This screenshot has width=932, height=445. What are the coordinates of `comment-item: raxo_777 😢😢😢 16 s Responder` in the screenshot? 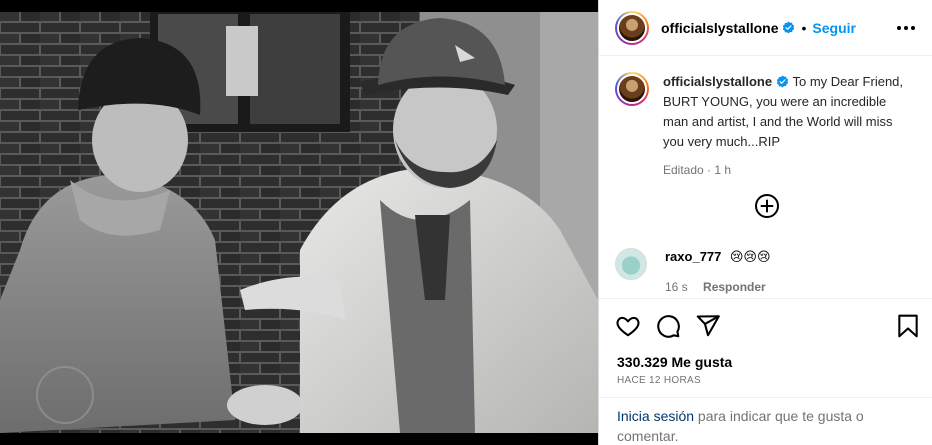 It's located at (693, 271).